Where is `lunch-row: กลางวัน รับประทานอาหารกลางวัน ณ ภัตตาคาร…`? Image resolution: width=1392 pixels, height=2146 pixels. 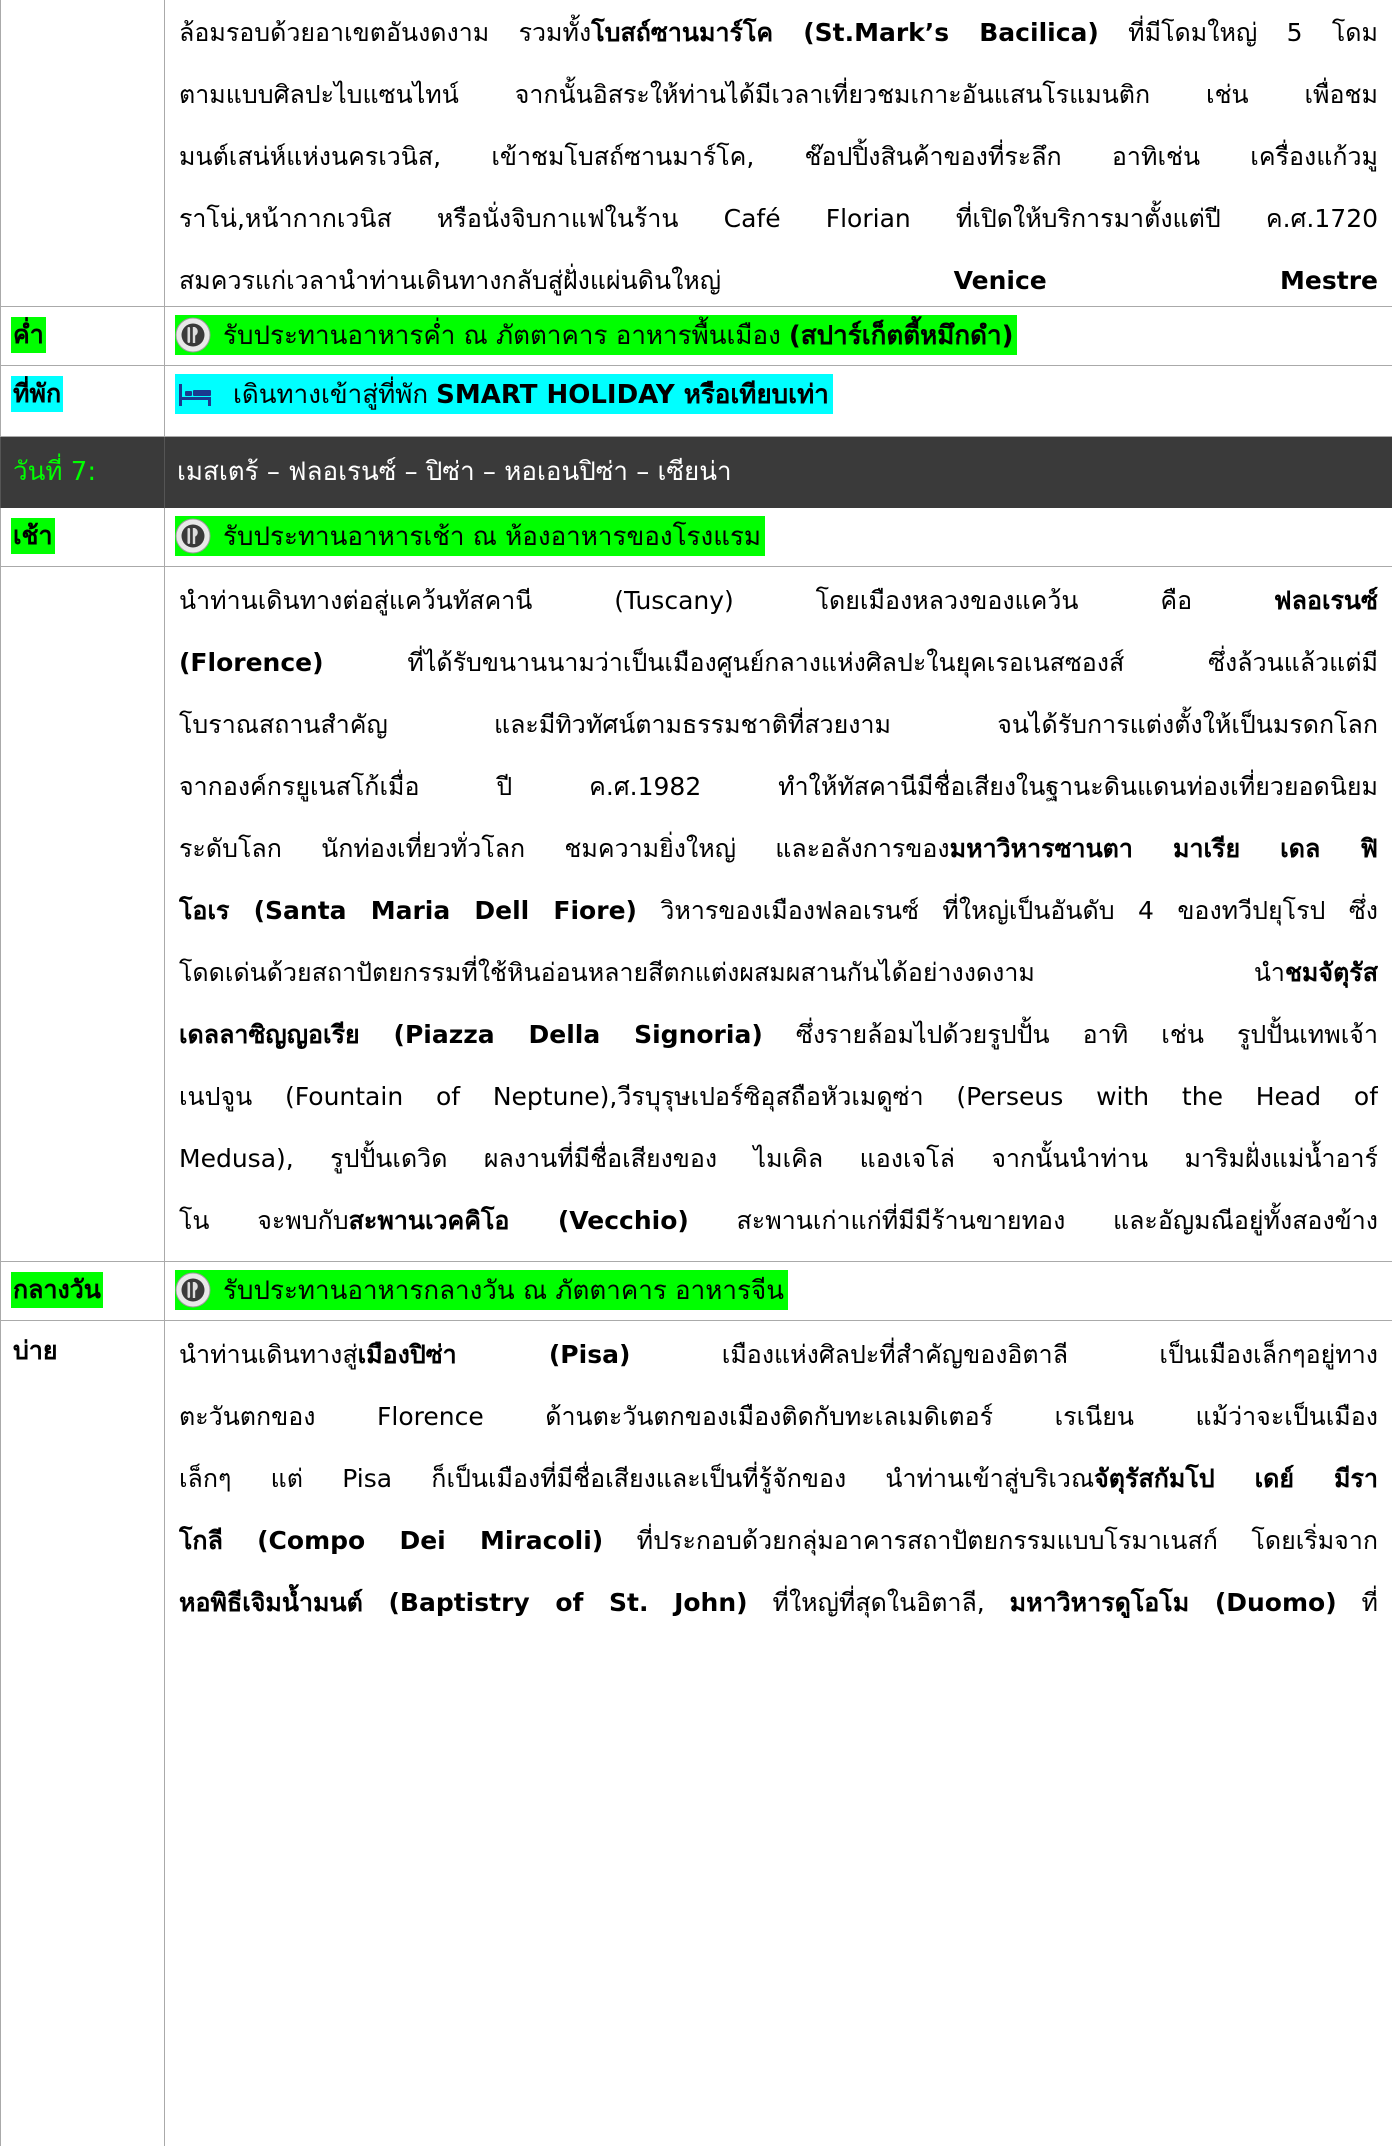 lunch-row: กลางวัน รับประทานอาหารกลางวัน ณ ภัตตาคาร… is located at coordinates (696, 1291).